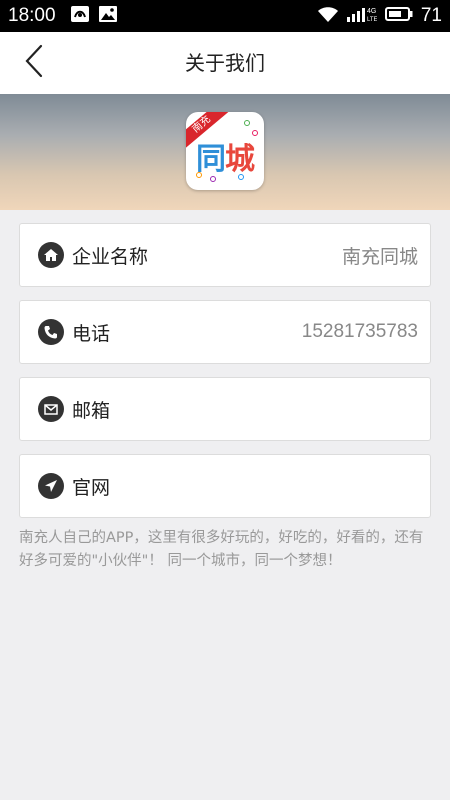 The height and width of the screenshot is (800, 450). I want to click on chevron-left-icon, so click(34, 63).